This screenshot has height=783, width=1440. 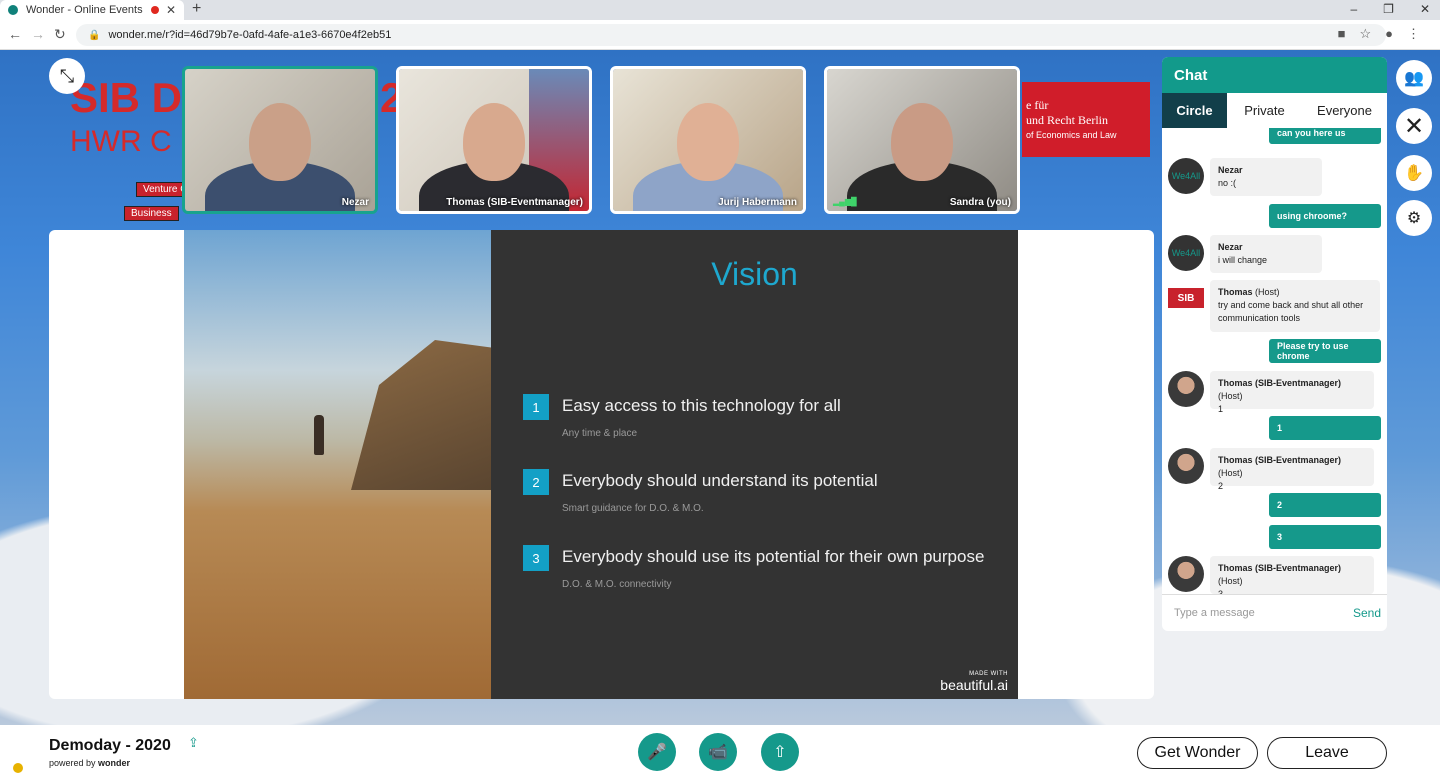 What do you see at coordinates (1194, 110) in the screenshot?
I see `tab-circle: Circle` at bounding box center [1194, 110].